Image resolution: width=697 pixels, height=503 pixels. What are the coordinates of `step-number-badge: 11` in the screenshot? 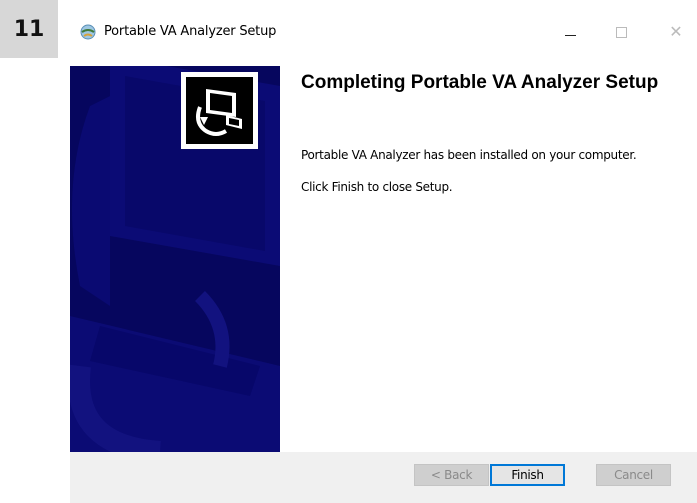 It's located at (29, 29).